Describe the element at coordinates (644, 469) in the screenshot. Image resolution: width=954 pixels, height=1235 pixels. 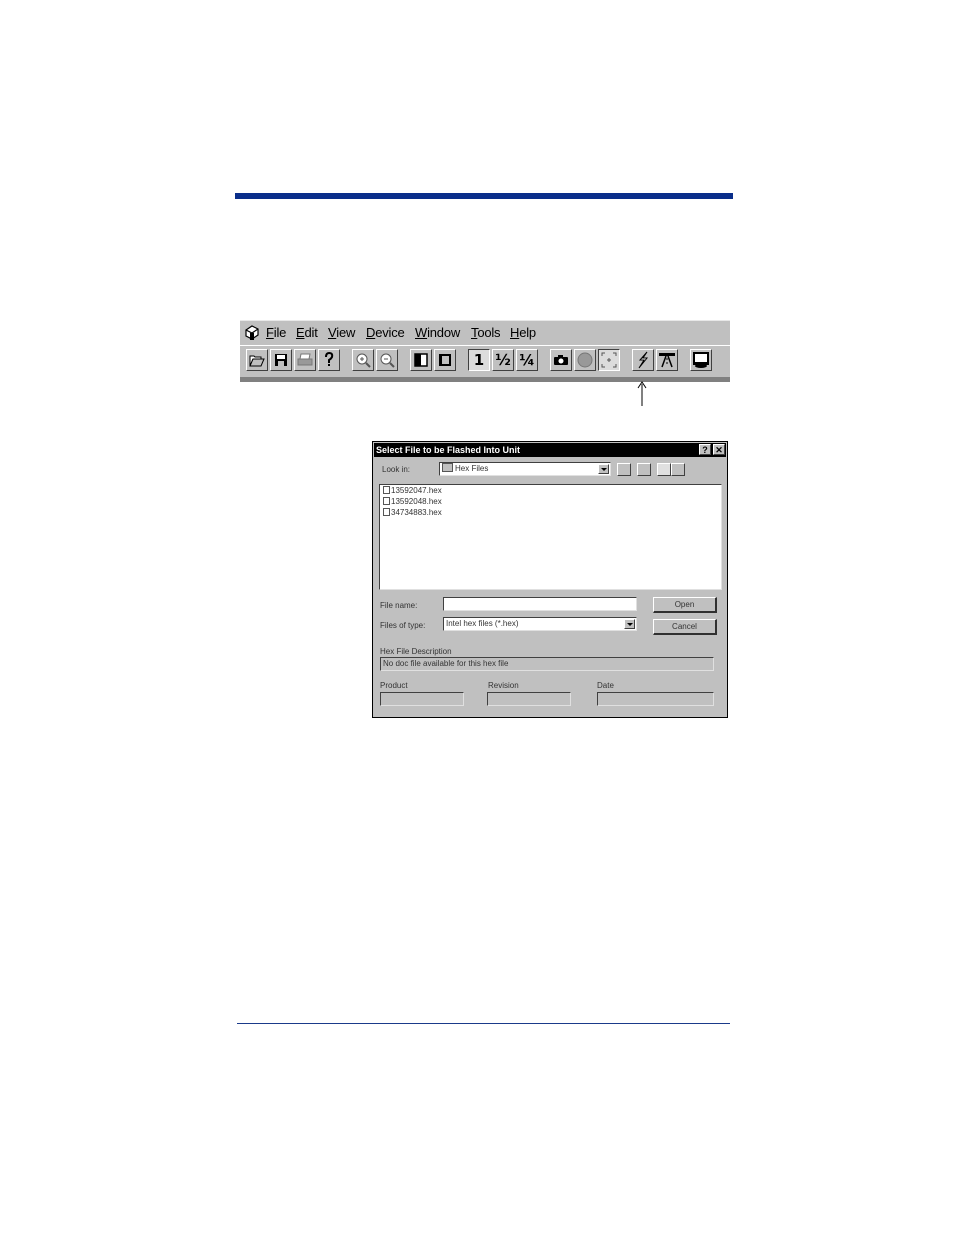
I see `create-new-folder-button` at that location.